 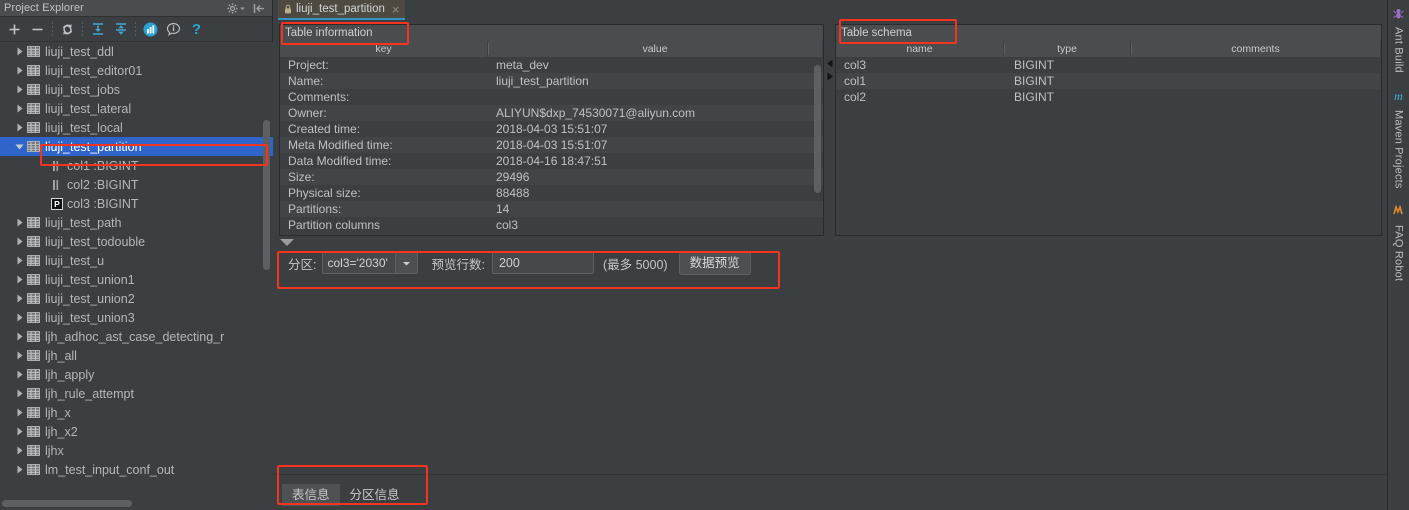 I want to click on table-information-scrollbar, so click(x=817, y=129).